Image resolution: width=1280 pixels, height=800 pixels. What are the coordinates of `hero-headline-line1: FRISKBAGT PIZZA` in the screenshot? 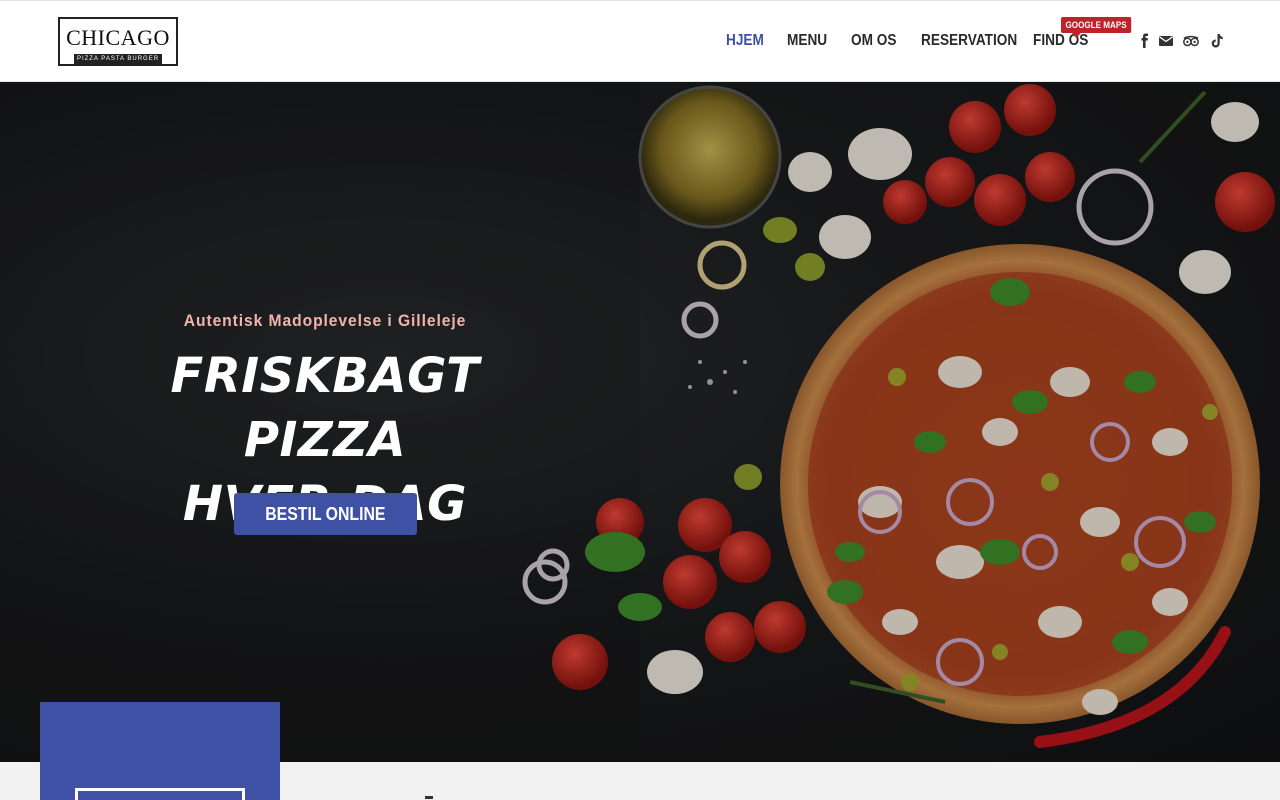 It's located at (325, 408).